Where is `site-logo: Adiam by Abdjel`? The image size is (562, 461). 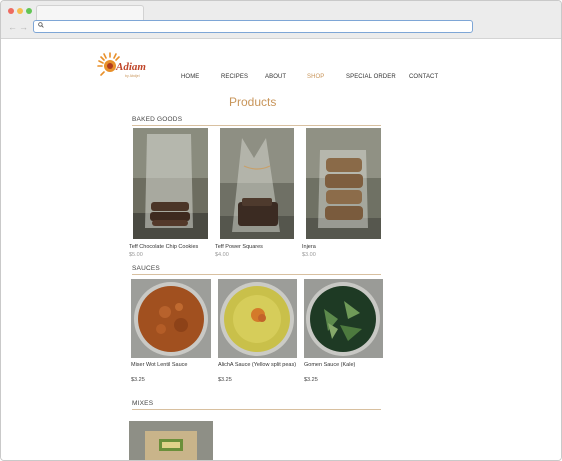 site-logo: Adiam by Abdjel is located at coordinates (127, 66).